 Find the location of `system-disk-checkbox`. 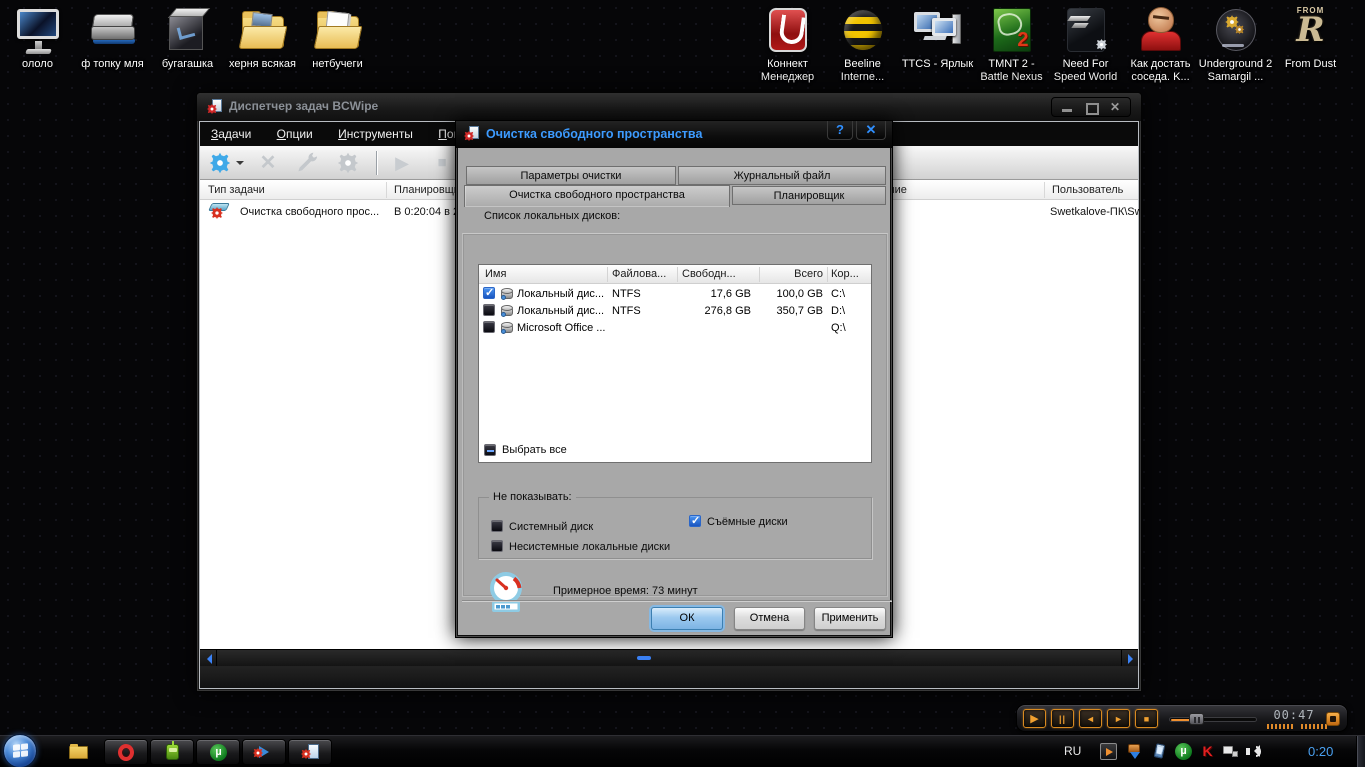

system-disk-checkbox is located at coordinates (497, 526).